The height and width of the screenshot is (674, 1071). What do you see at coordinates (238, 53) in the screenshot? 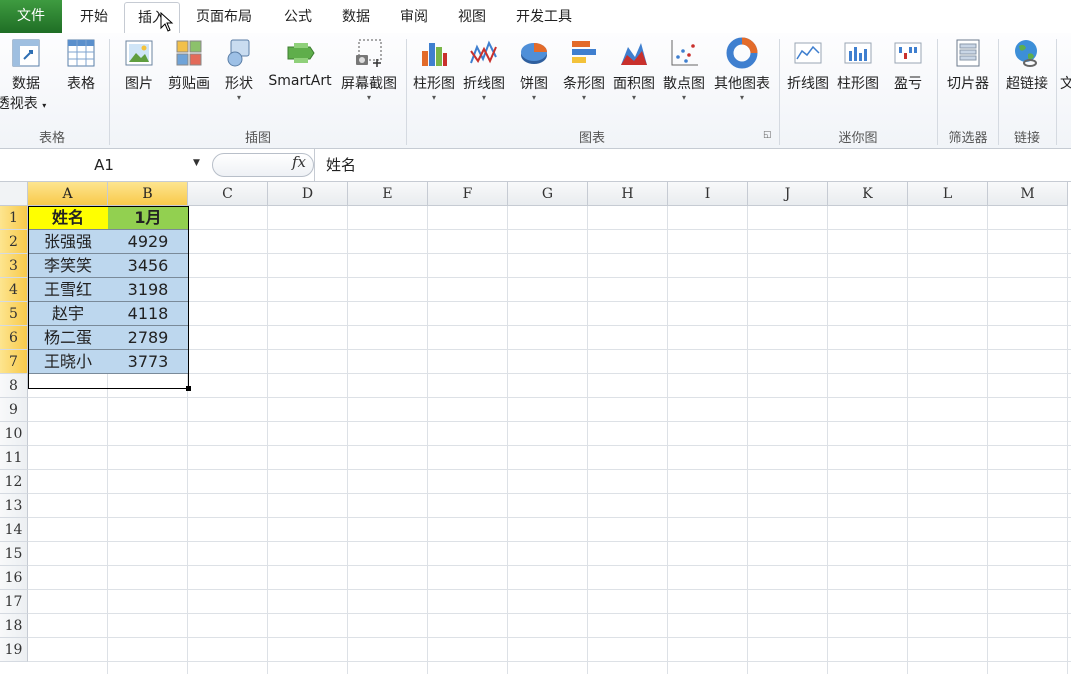
I see `shapes-icon` at bounding box center [238, 53].